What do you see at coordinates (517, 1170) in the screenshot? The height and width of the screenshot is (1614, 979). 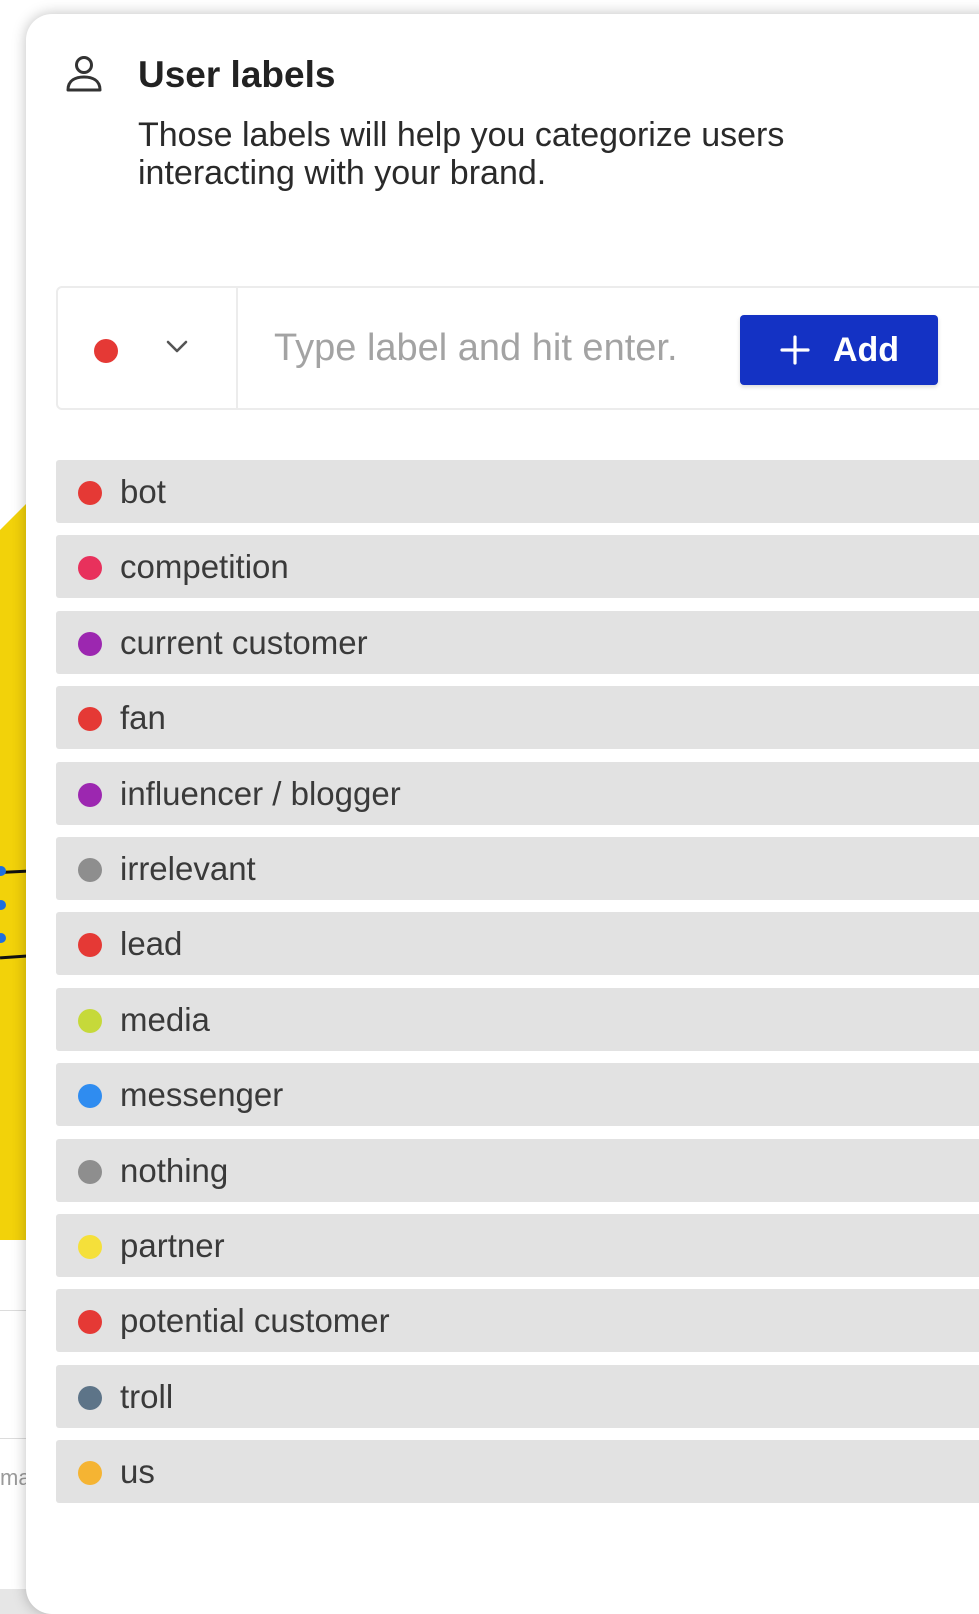 I see `label-item: nothing` at bounding box center [517, 1170].